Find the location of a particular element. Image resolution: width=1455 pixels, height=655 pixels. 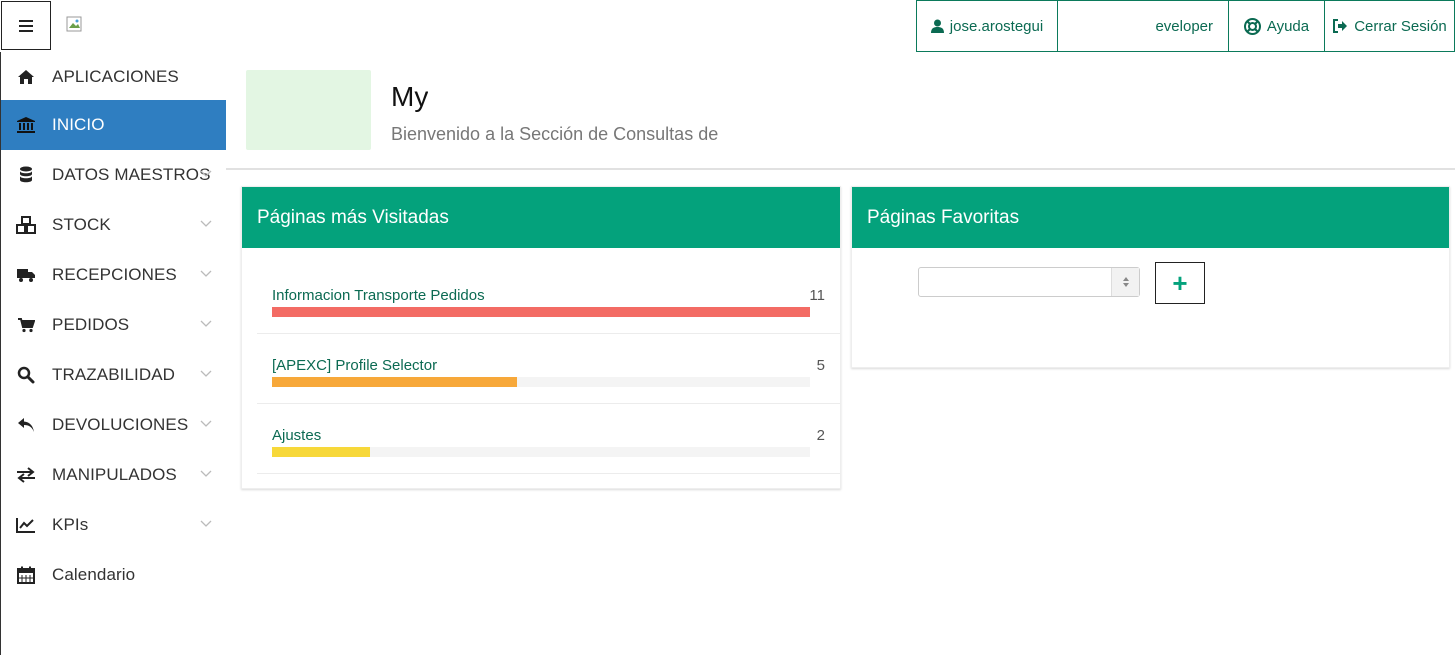

list-item: [APEXC] Profile Selector 5 is located at coordinates (548, 369).